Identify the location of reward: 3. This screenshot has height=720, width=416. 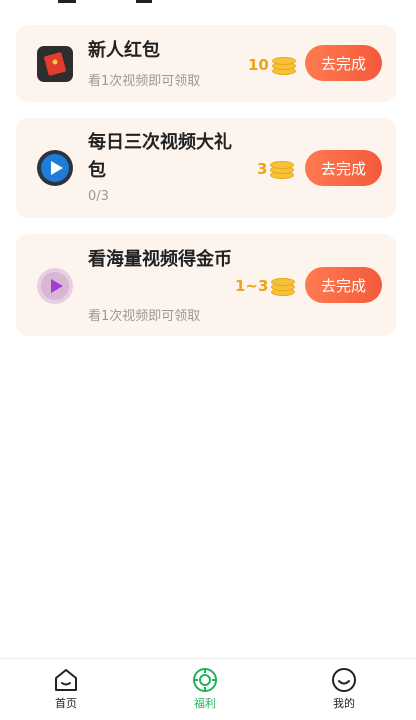
(276, 169).